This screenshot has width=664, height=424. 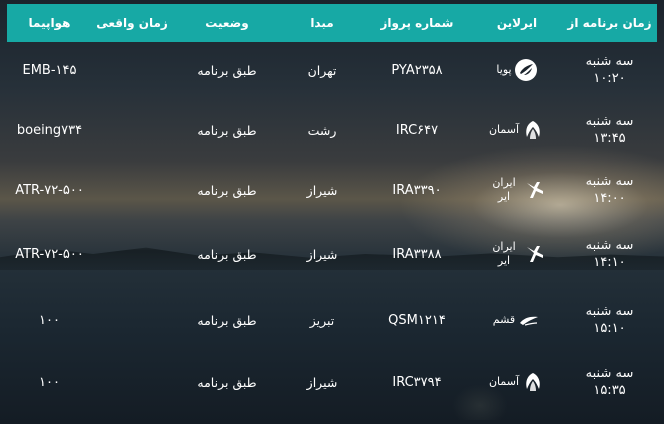 What do you see at coordinates (609, 320) in the screenshot?
I see `scheduled-cell: سه شنبه ۱۵:۱۰` at bounding box center [609, 320].